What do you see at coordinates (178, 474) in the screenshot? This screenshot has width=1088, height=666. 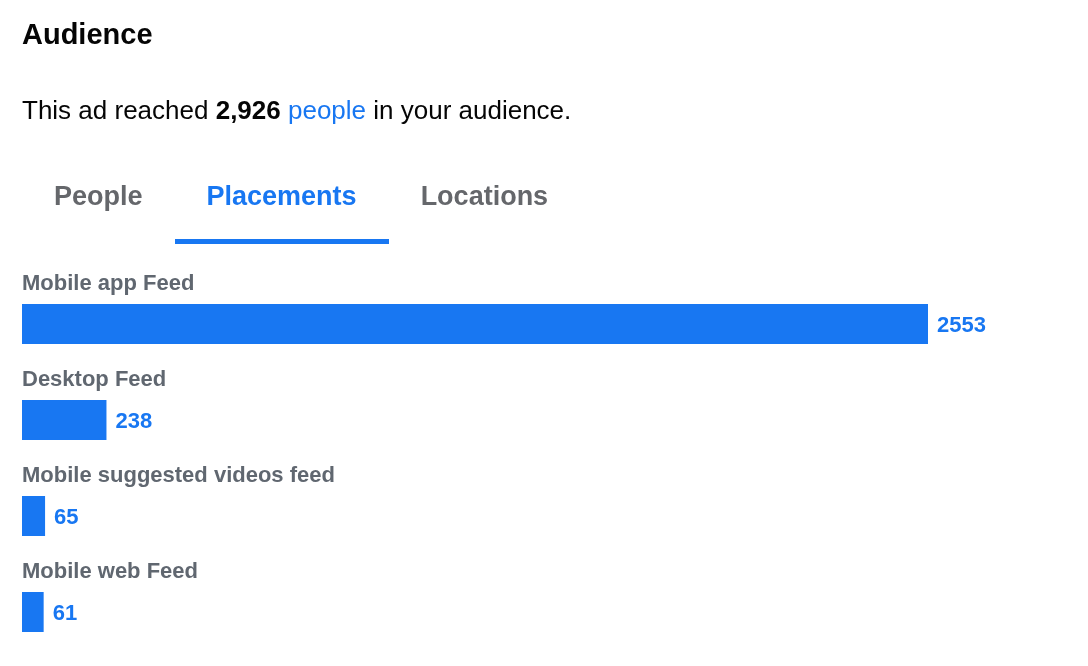 I see `category-label: Mobile suggested videos feed` at bounding box center [178, 474].